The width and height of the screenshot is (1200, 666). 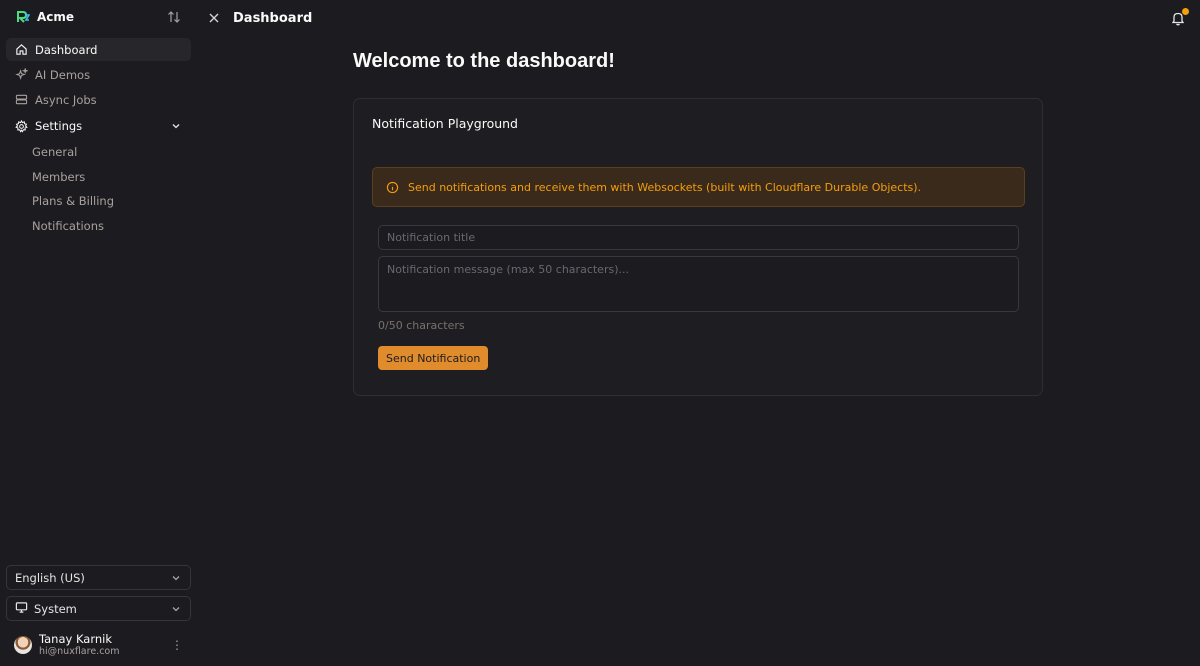 What do you see at coordinates (63, 74) in the screenshot?
I see `sidebar-item-label: AI Demos` at bounding box center [63, 74].